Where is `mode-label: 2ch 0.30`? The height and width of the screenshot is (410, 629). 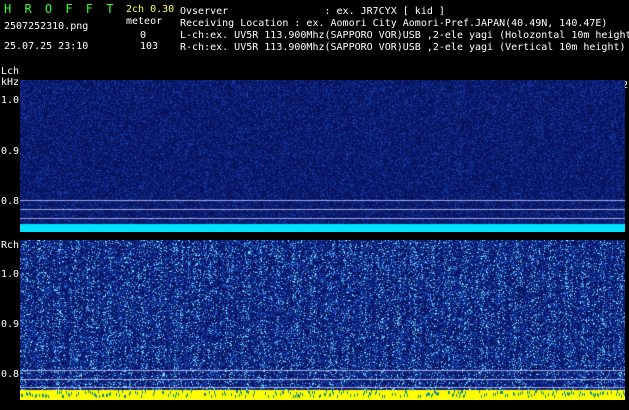
mode-label: 2ch 0.30 is located at coordinates (150, 9).